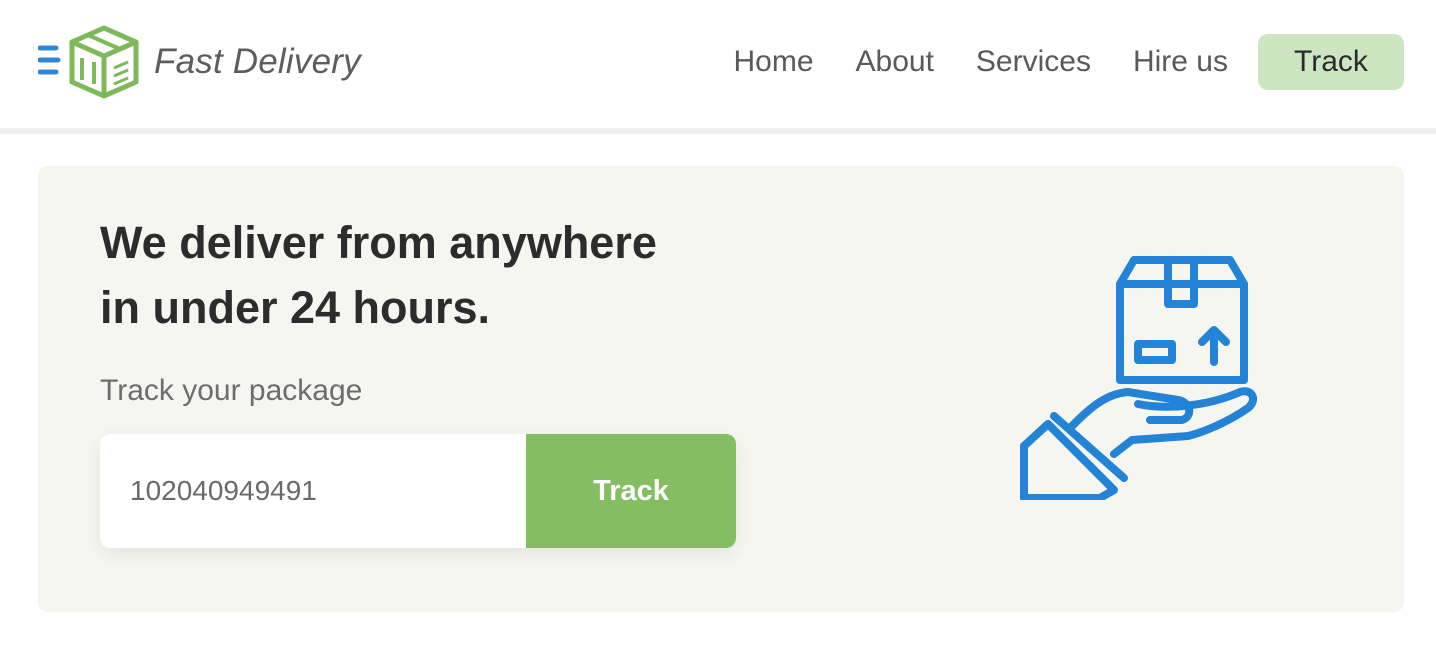 The height and width of the screenshot is (660, 1436). What do you see at coordinates (773, 62) in the screenshot?
I see `nav-link-home: Home` at bounding box center [773, 62].